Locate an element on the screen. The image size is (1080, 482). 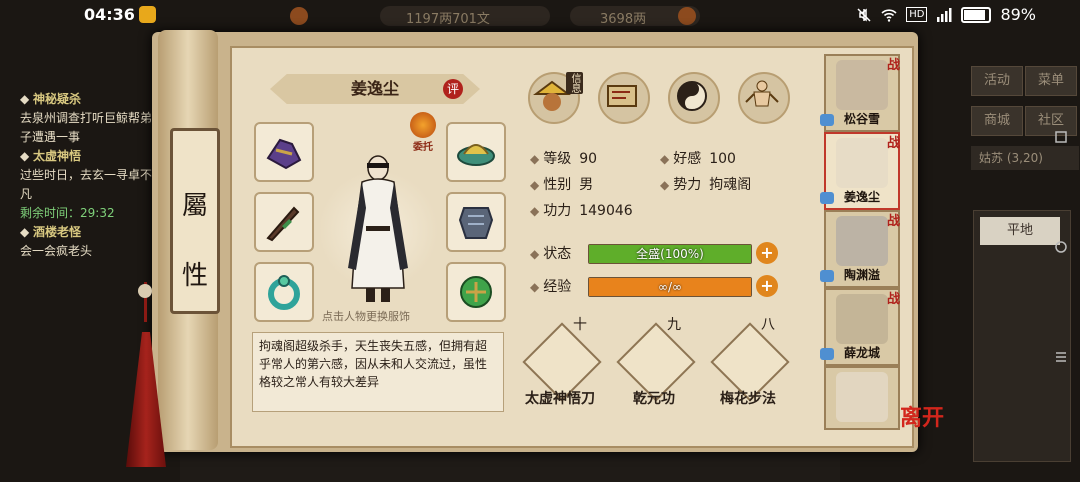
equip-slot-gloves is located at coordinates (284, 152).